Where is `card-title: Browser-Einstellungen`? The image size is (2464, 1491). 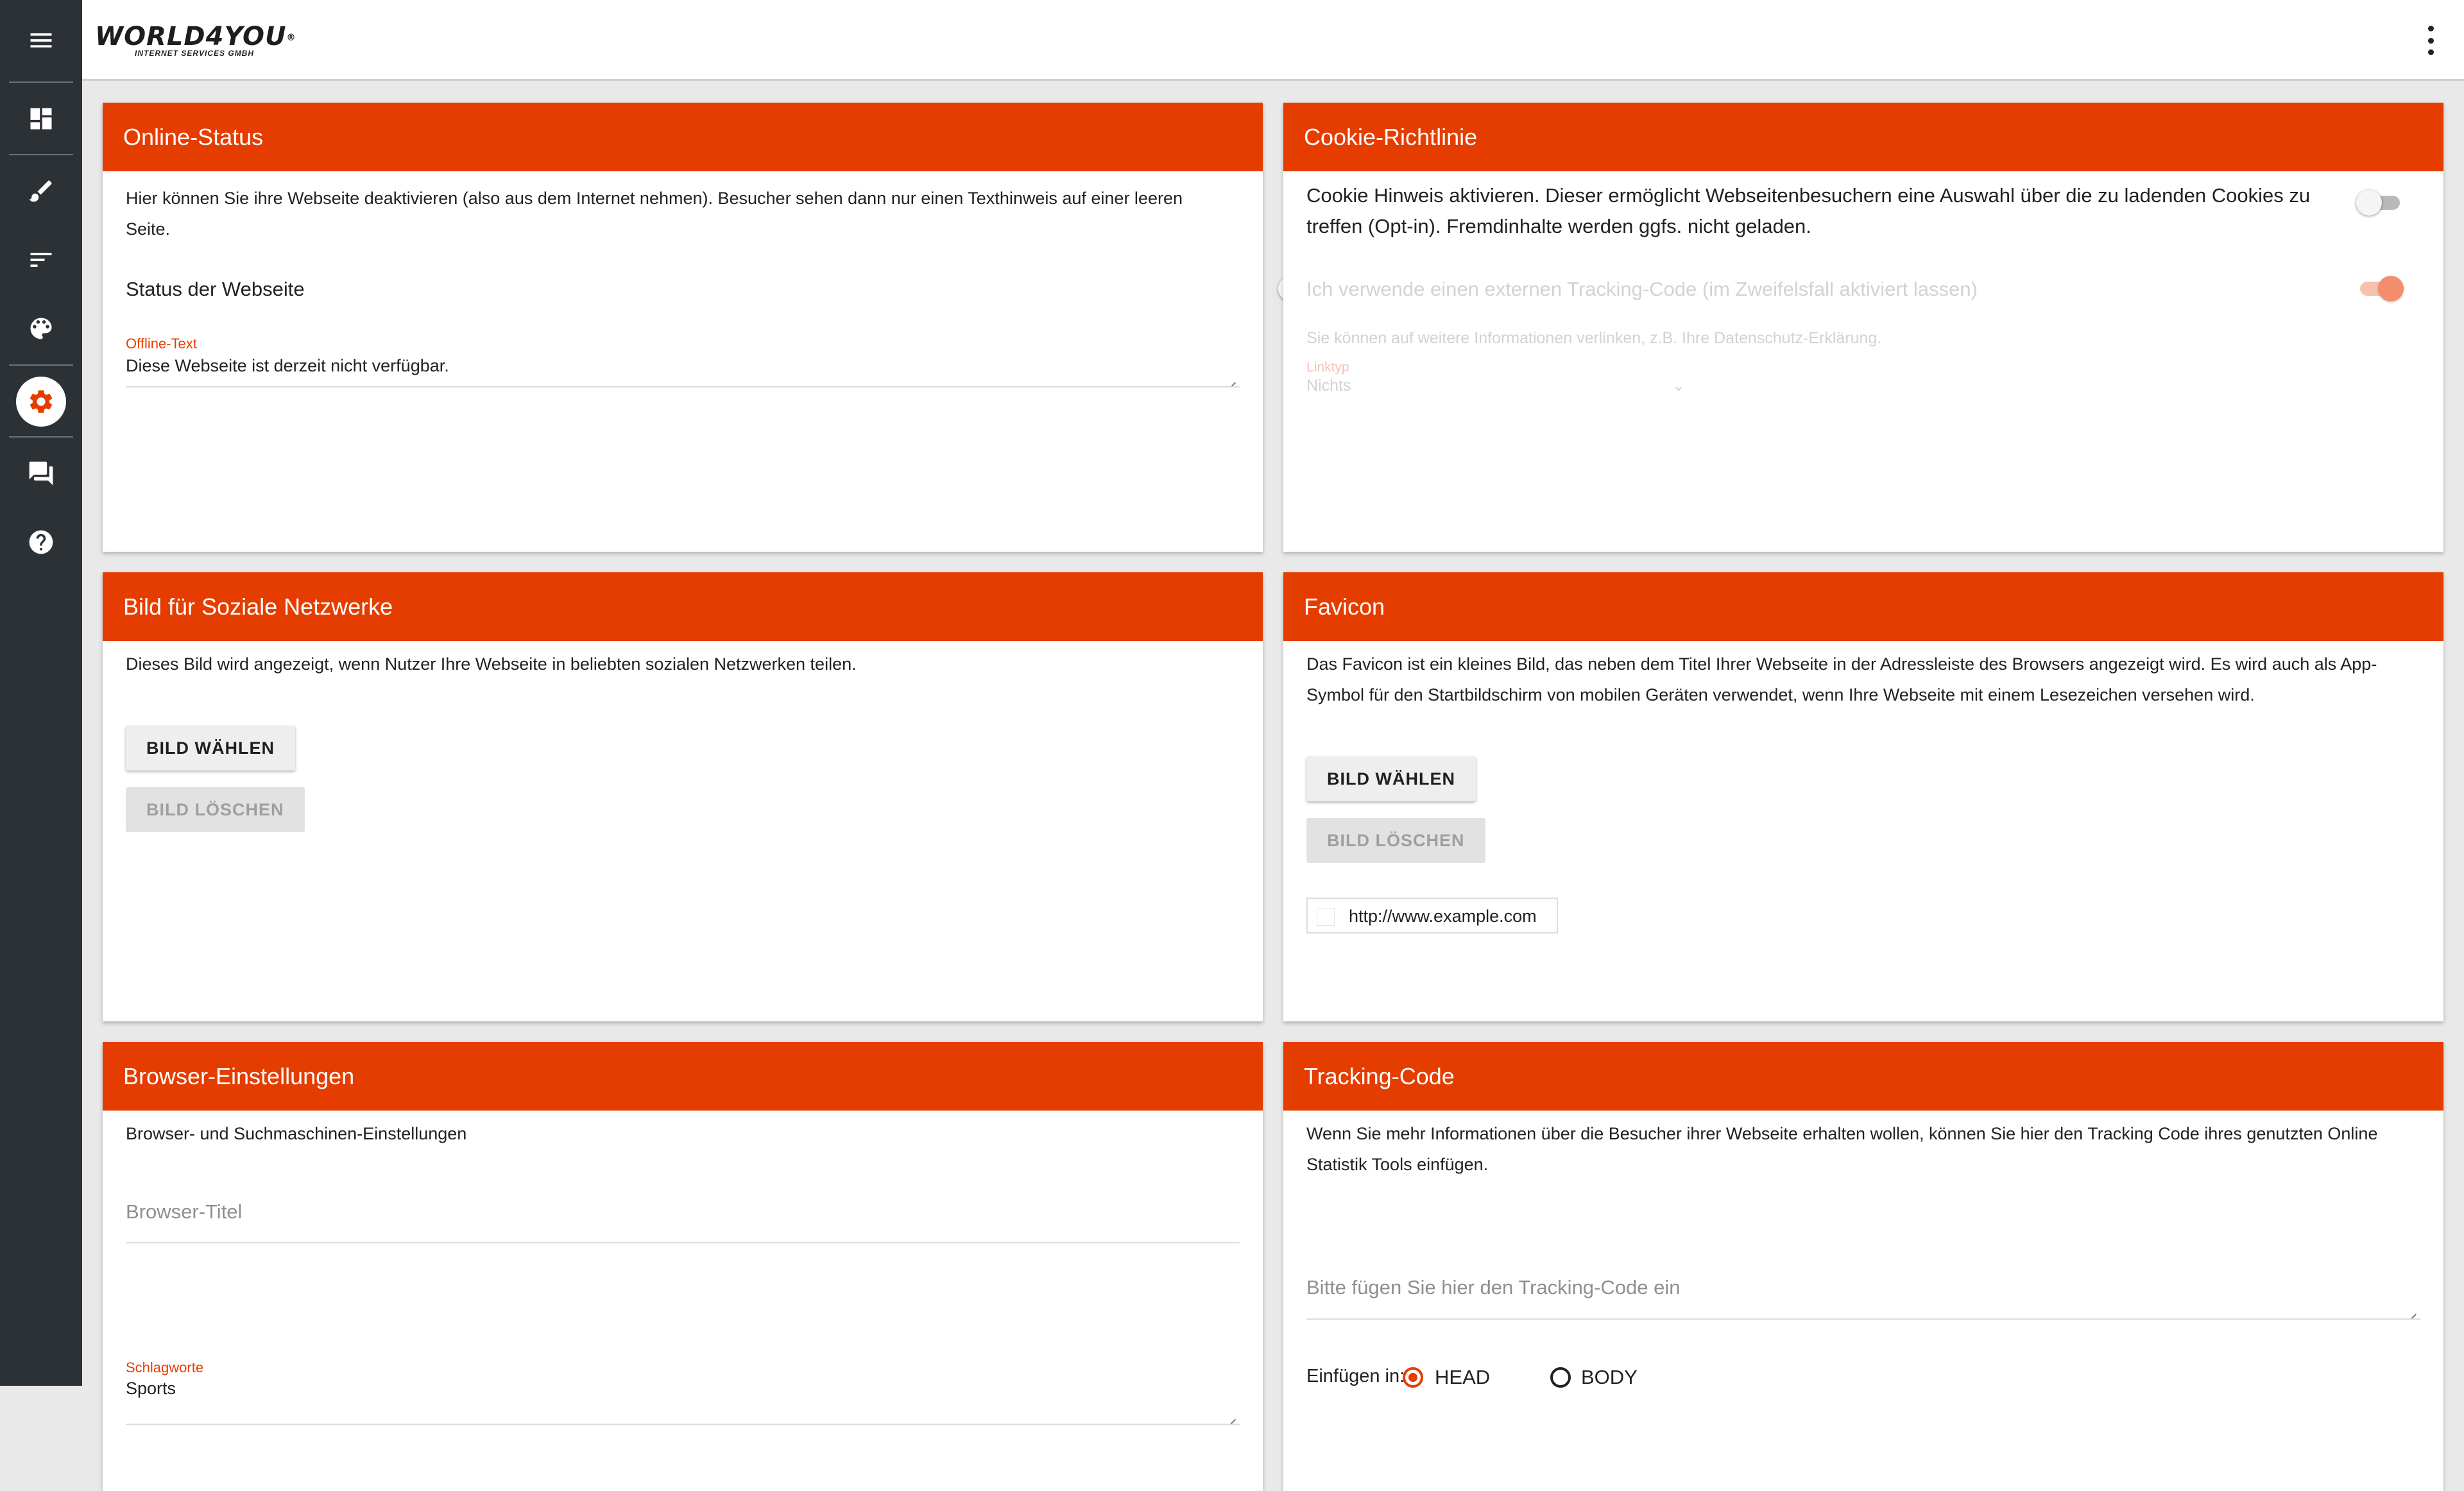 card-title: Browser-Einstellungen is located at coordinates (683, 1076).